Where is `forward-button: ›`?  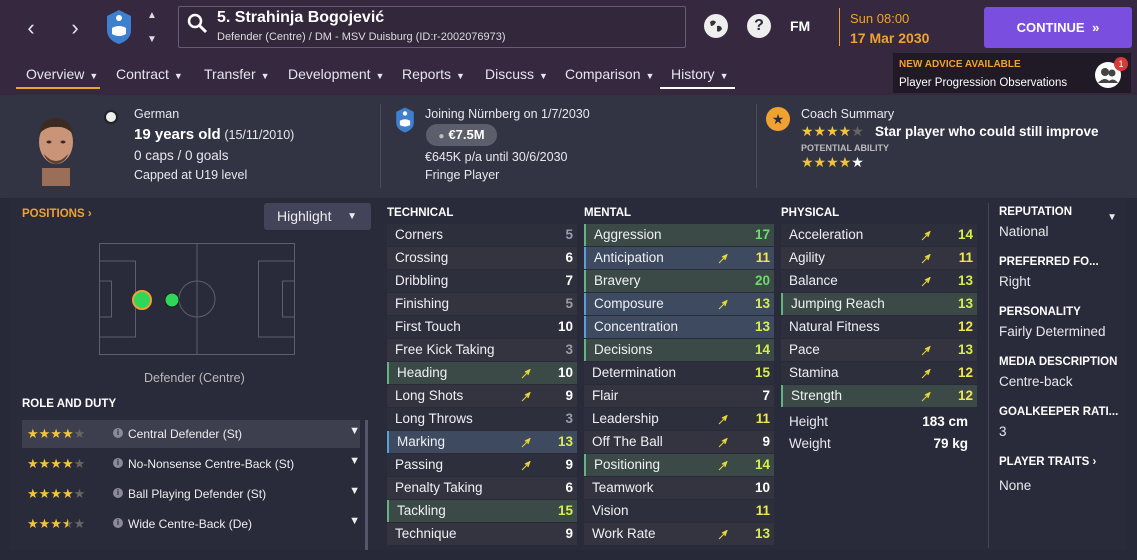
forward-button: › is located at coordinates (75, 28).